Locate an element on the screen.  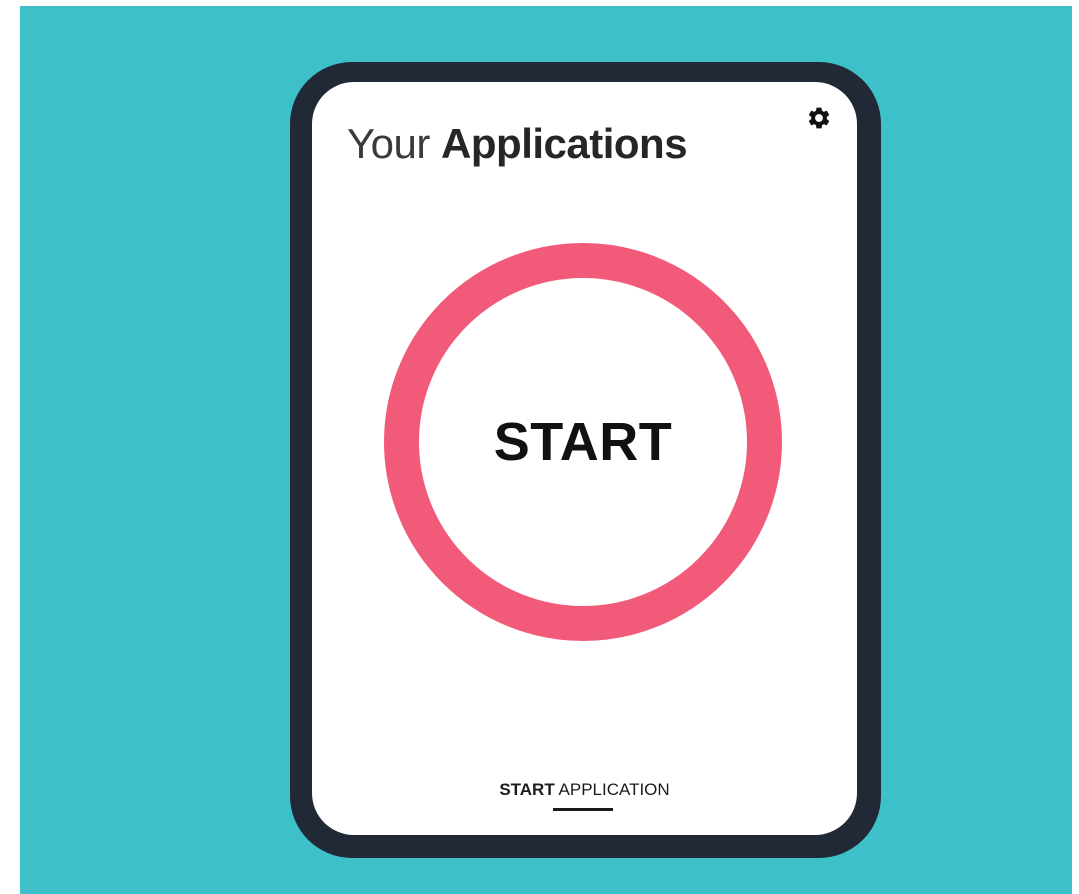
tab-label-bold: START is located at coordinates (527, 789).